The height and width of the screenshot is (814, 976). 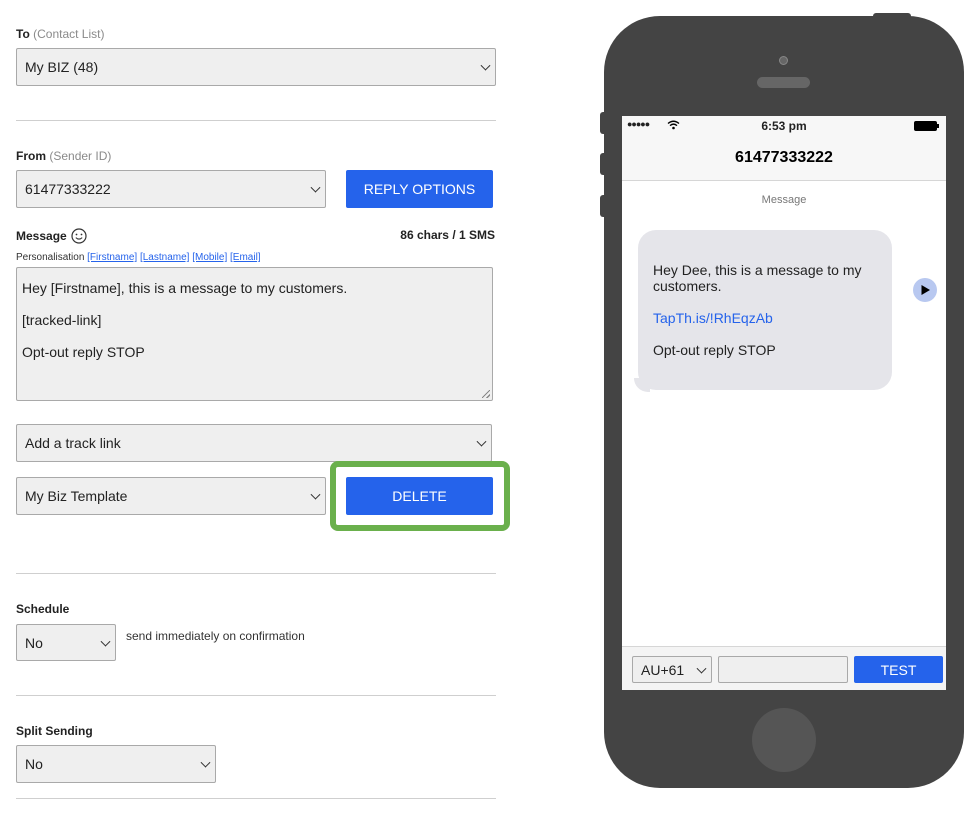 I want to click on test-send-bar: AU+61 TEST, so click(x=784, y=668).